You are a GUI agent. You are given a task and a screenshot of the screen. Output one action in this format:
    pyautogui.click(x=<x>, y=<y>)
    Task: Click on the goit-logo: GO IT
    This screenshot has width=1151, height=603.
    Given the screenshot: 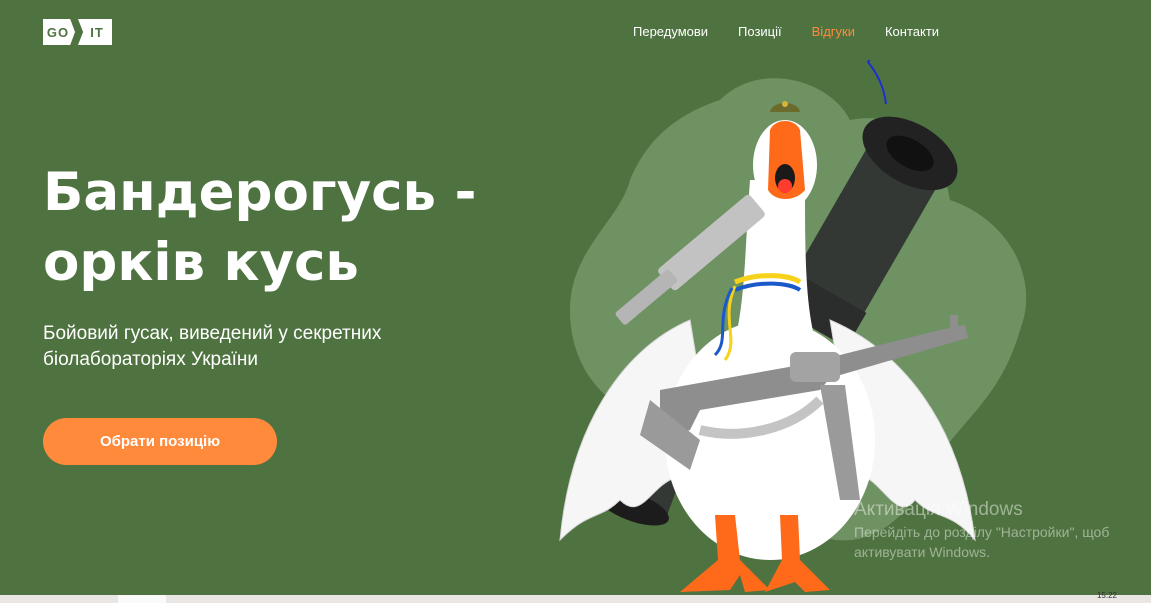 What is the action you would take?
    pyautogui.click(x=77, y=32)
    